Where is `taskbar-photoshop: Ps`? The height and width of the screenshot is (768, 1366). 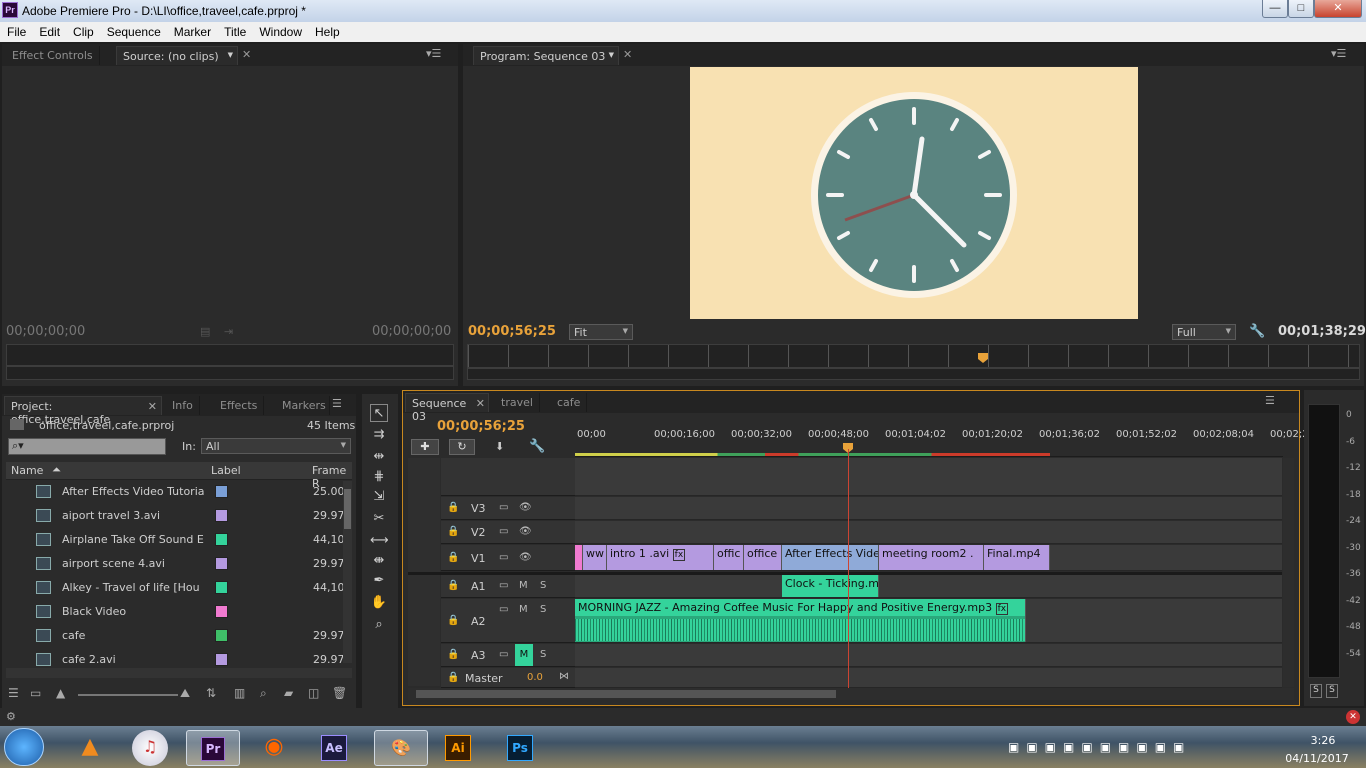 taskbar-photoshop: Ps is located at coordinates (520, 748).